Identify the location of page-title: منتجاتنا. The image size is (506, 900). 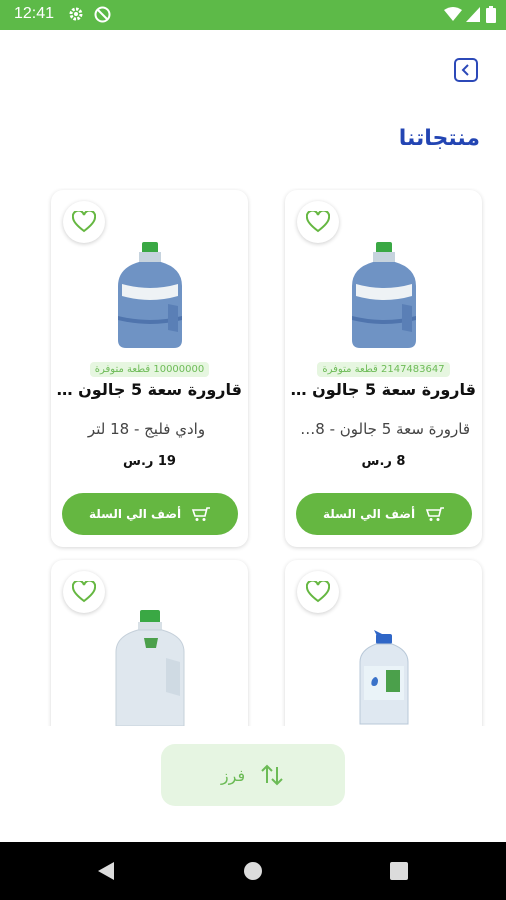
(439, 138).